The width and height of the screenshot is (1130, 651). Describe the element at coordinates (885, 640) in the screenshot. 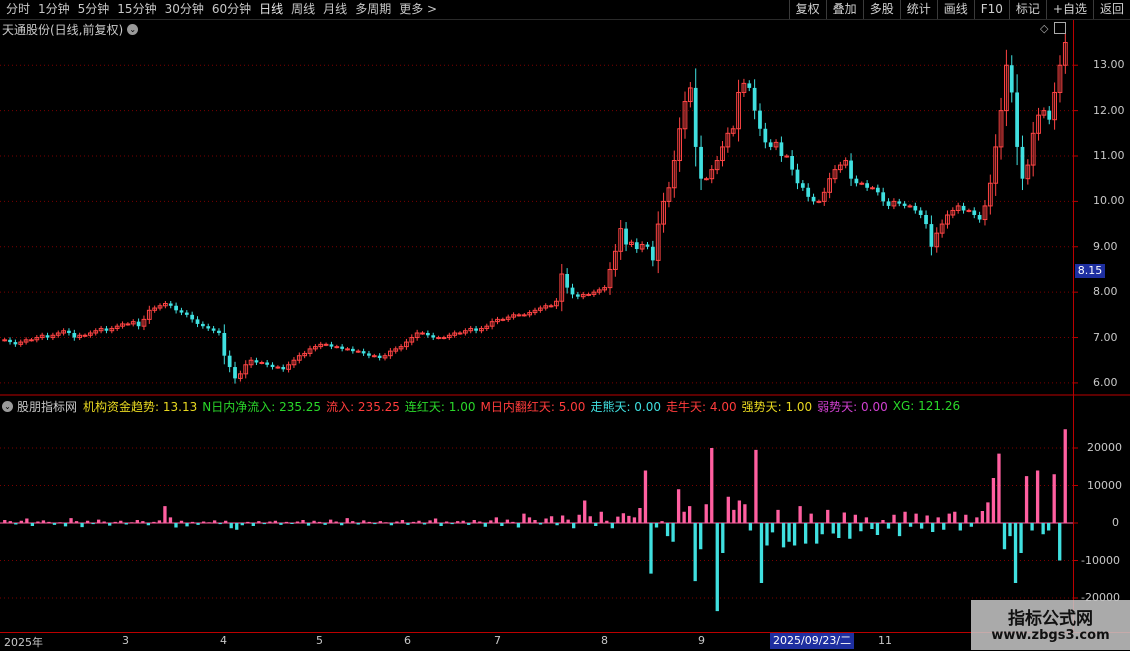

I see `date-label: 11` at that location.